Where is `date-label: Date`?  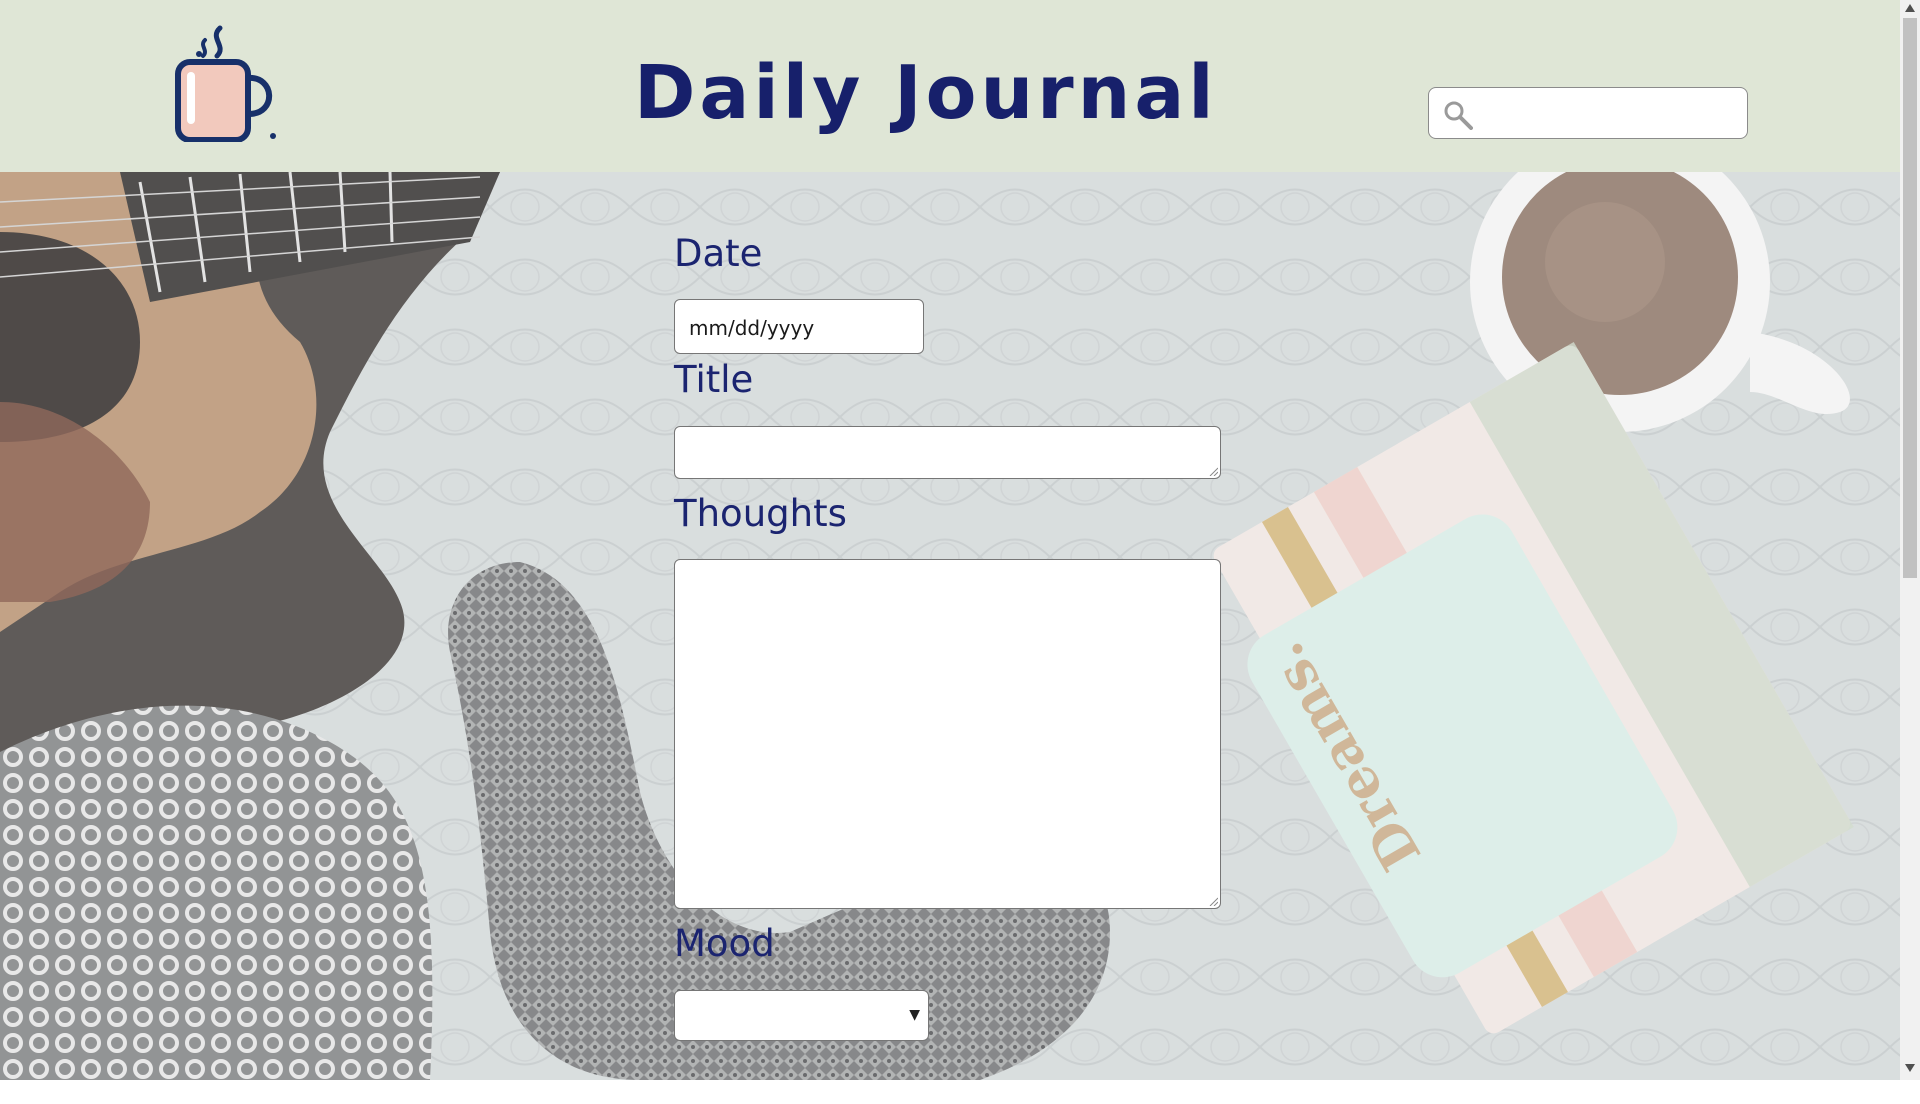
date-label: Date is located at coordinates (718, 253).